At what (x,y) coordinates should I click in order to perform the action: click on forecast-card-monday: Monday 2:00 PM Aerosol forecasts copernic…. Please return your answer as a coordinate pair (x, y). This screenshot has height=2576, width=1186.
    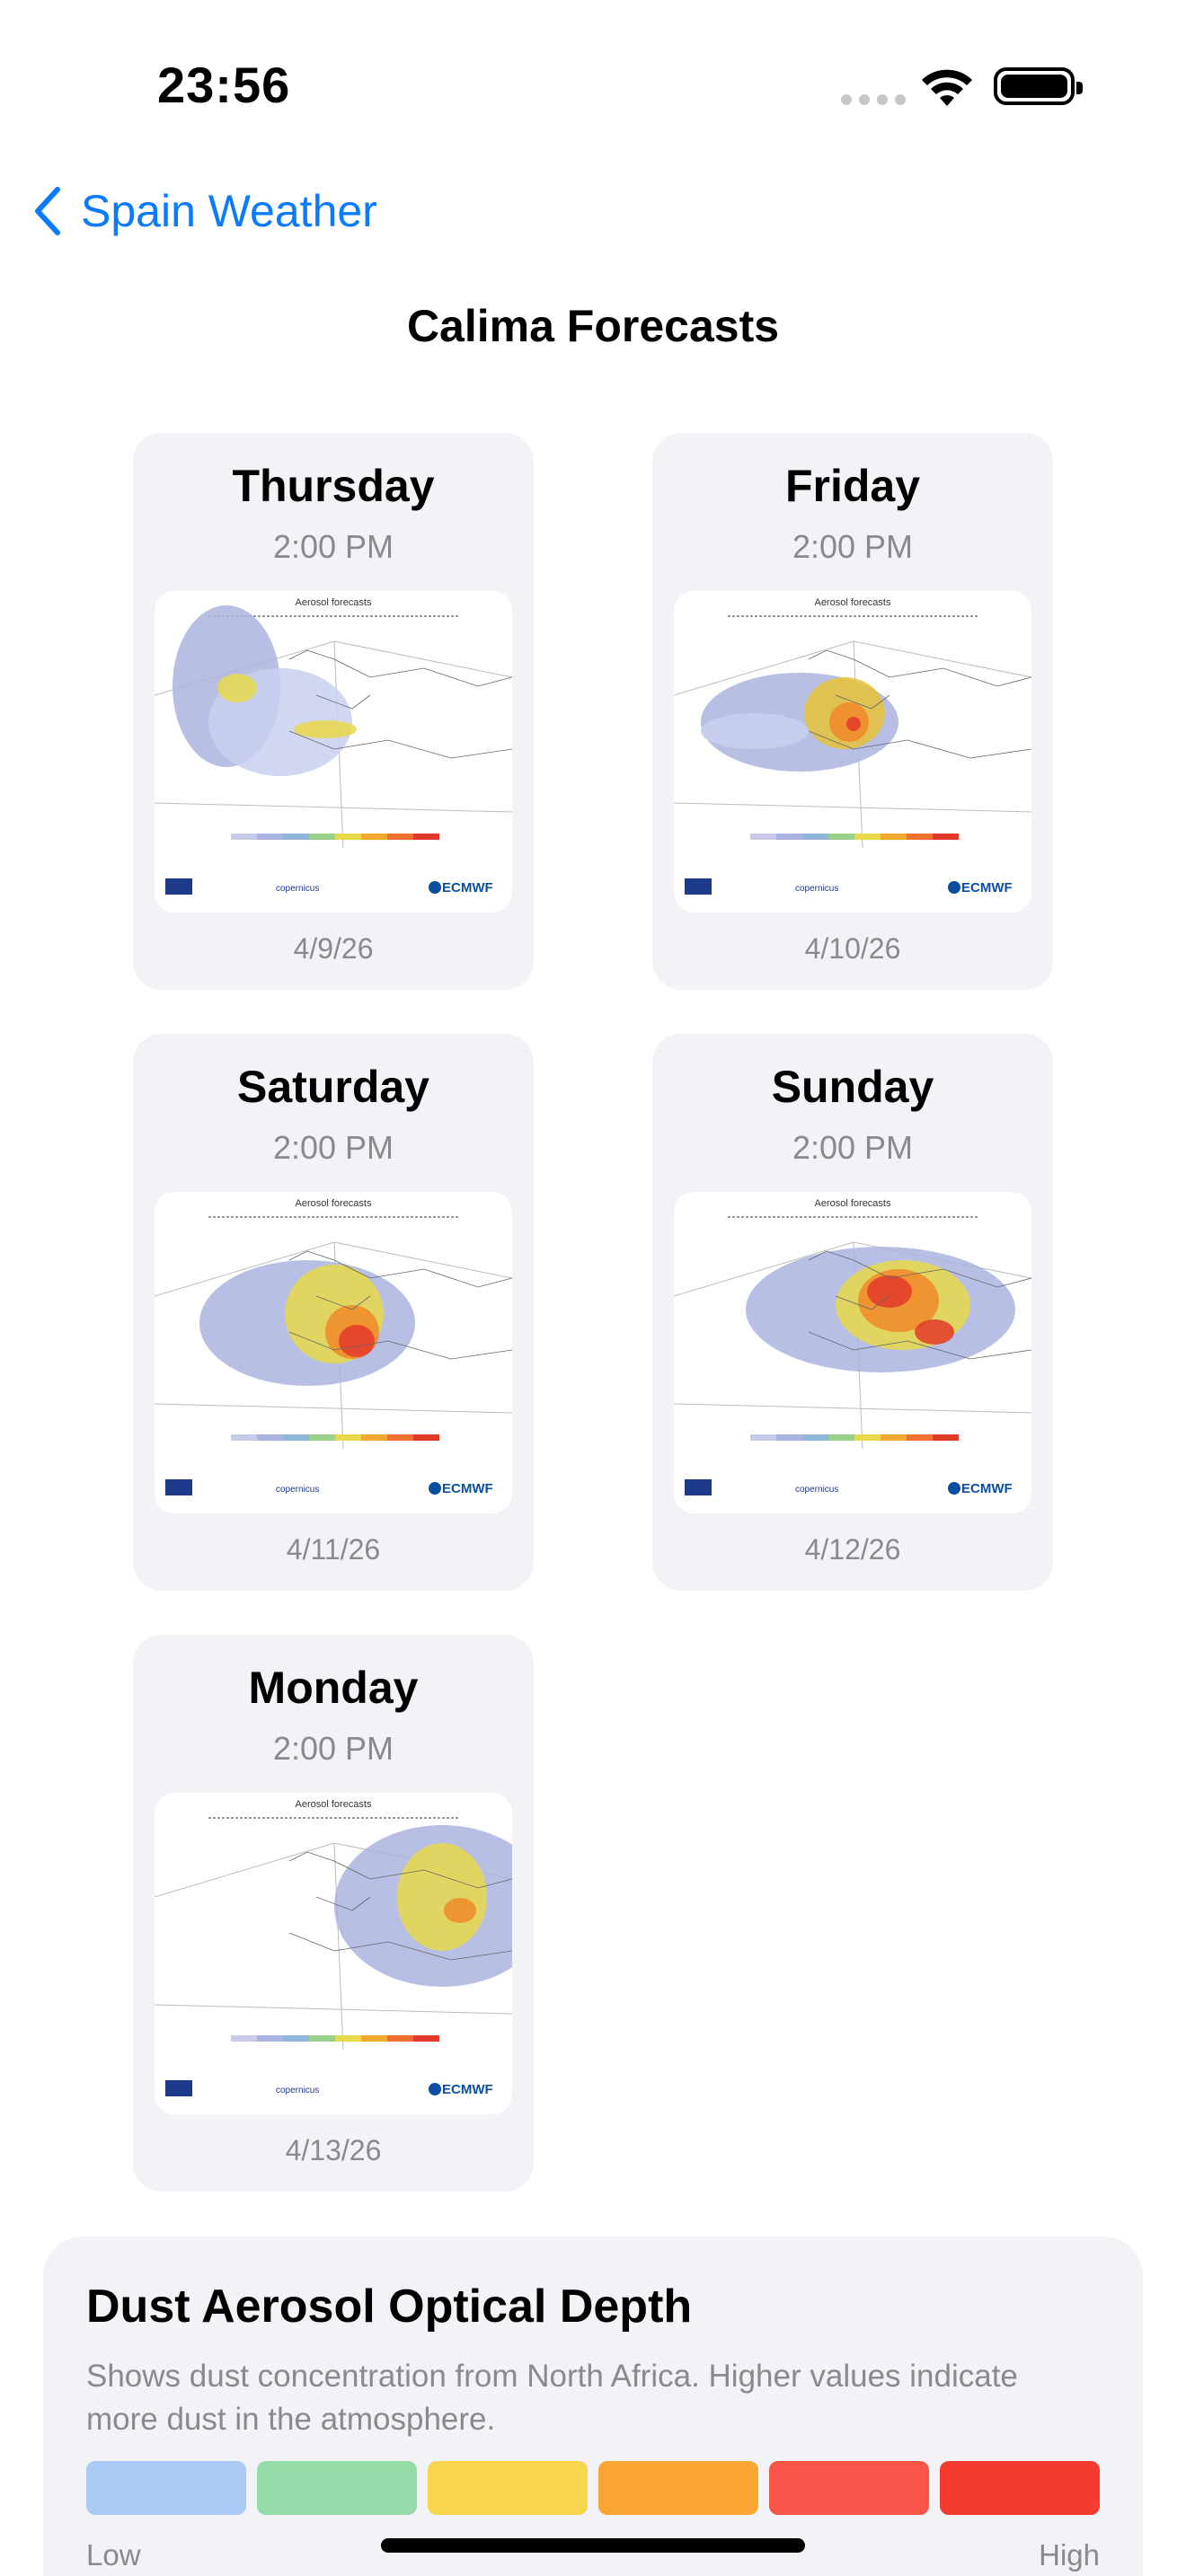
    Looking at the image, I should click on (333, 1913).